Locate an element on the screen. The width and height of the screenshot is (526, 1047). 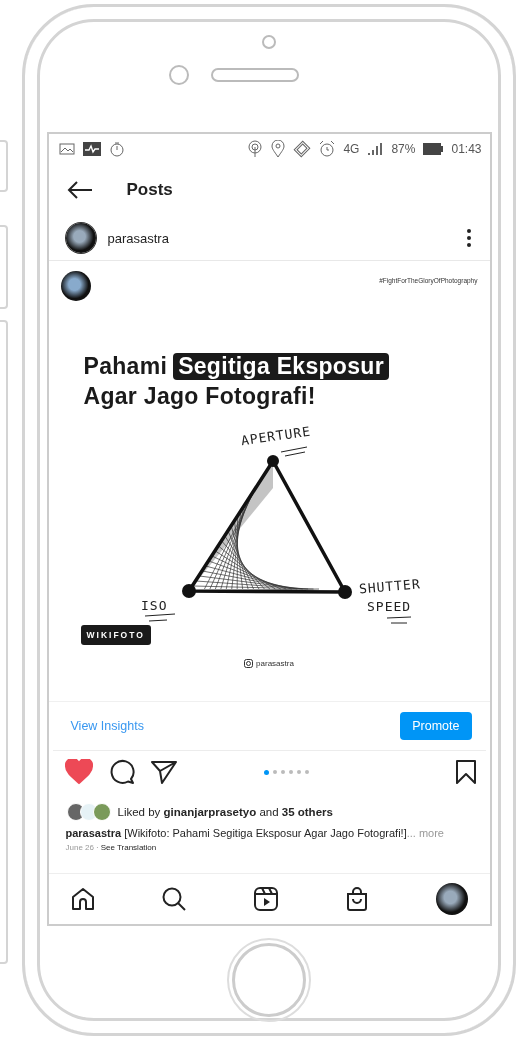
location-icon is located at coordinates (278, 149).